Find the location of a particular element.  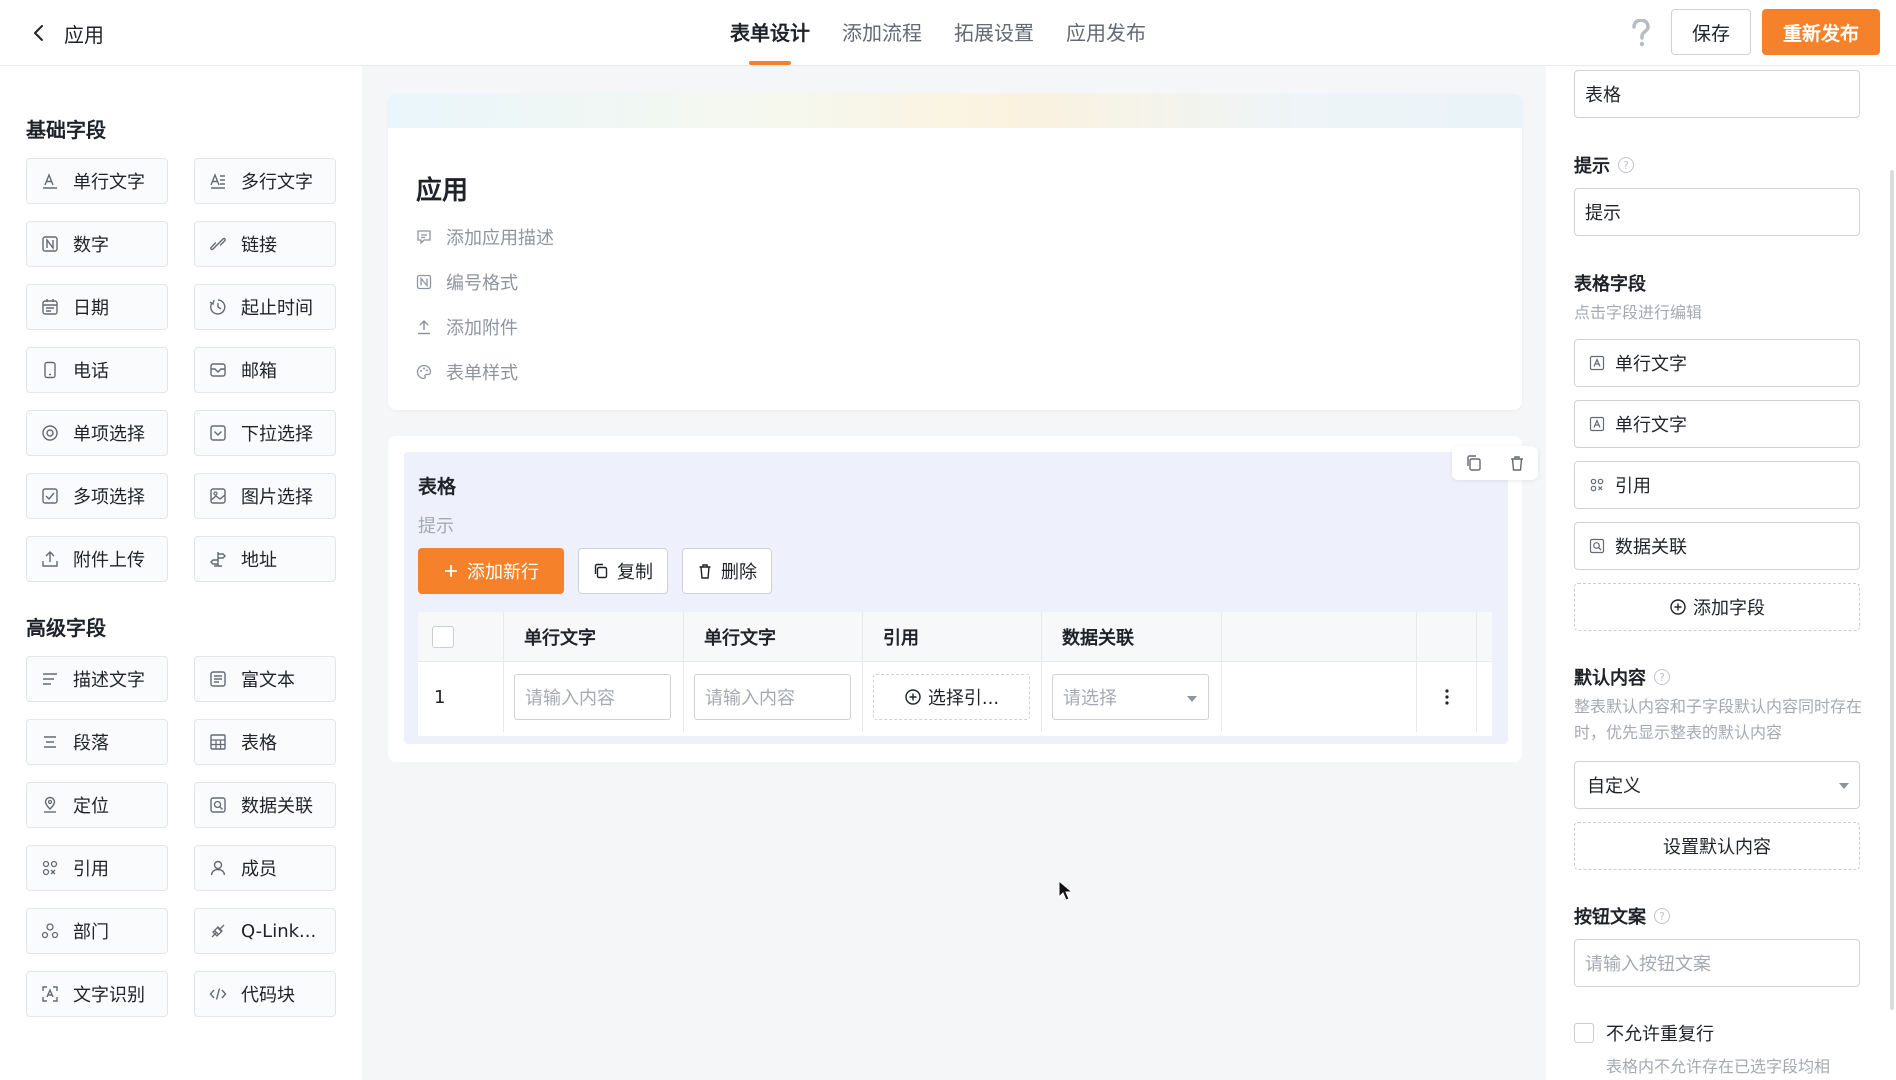

republish-button: 重新发布 is located at coordinates (1821, 32).